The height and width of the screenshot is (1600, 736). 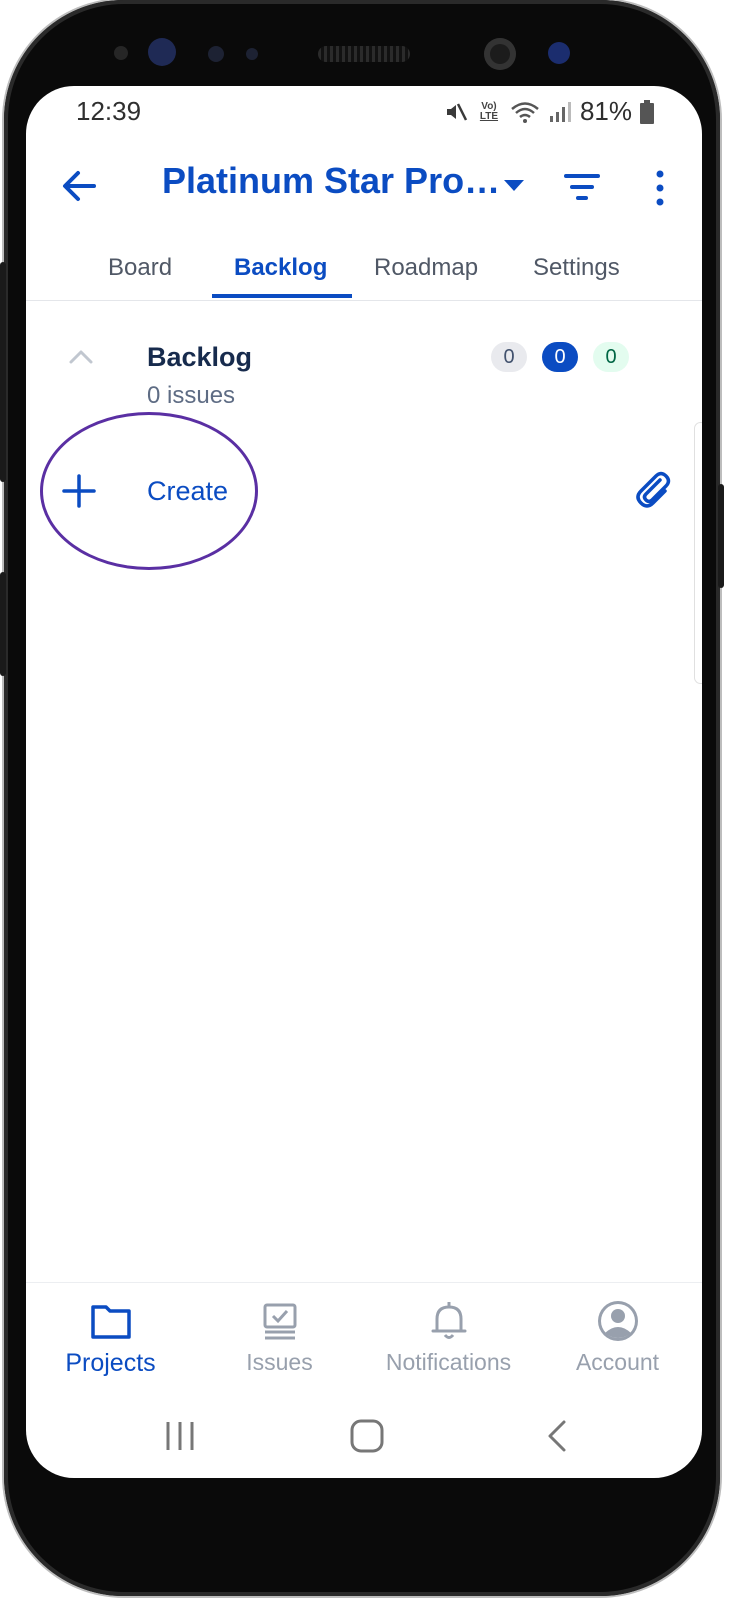 I want to click on filter-icon, so click(x=582, y=187).